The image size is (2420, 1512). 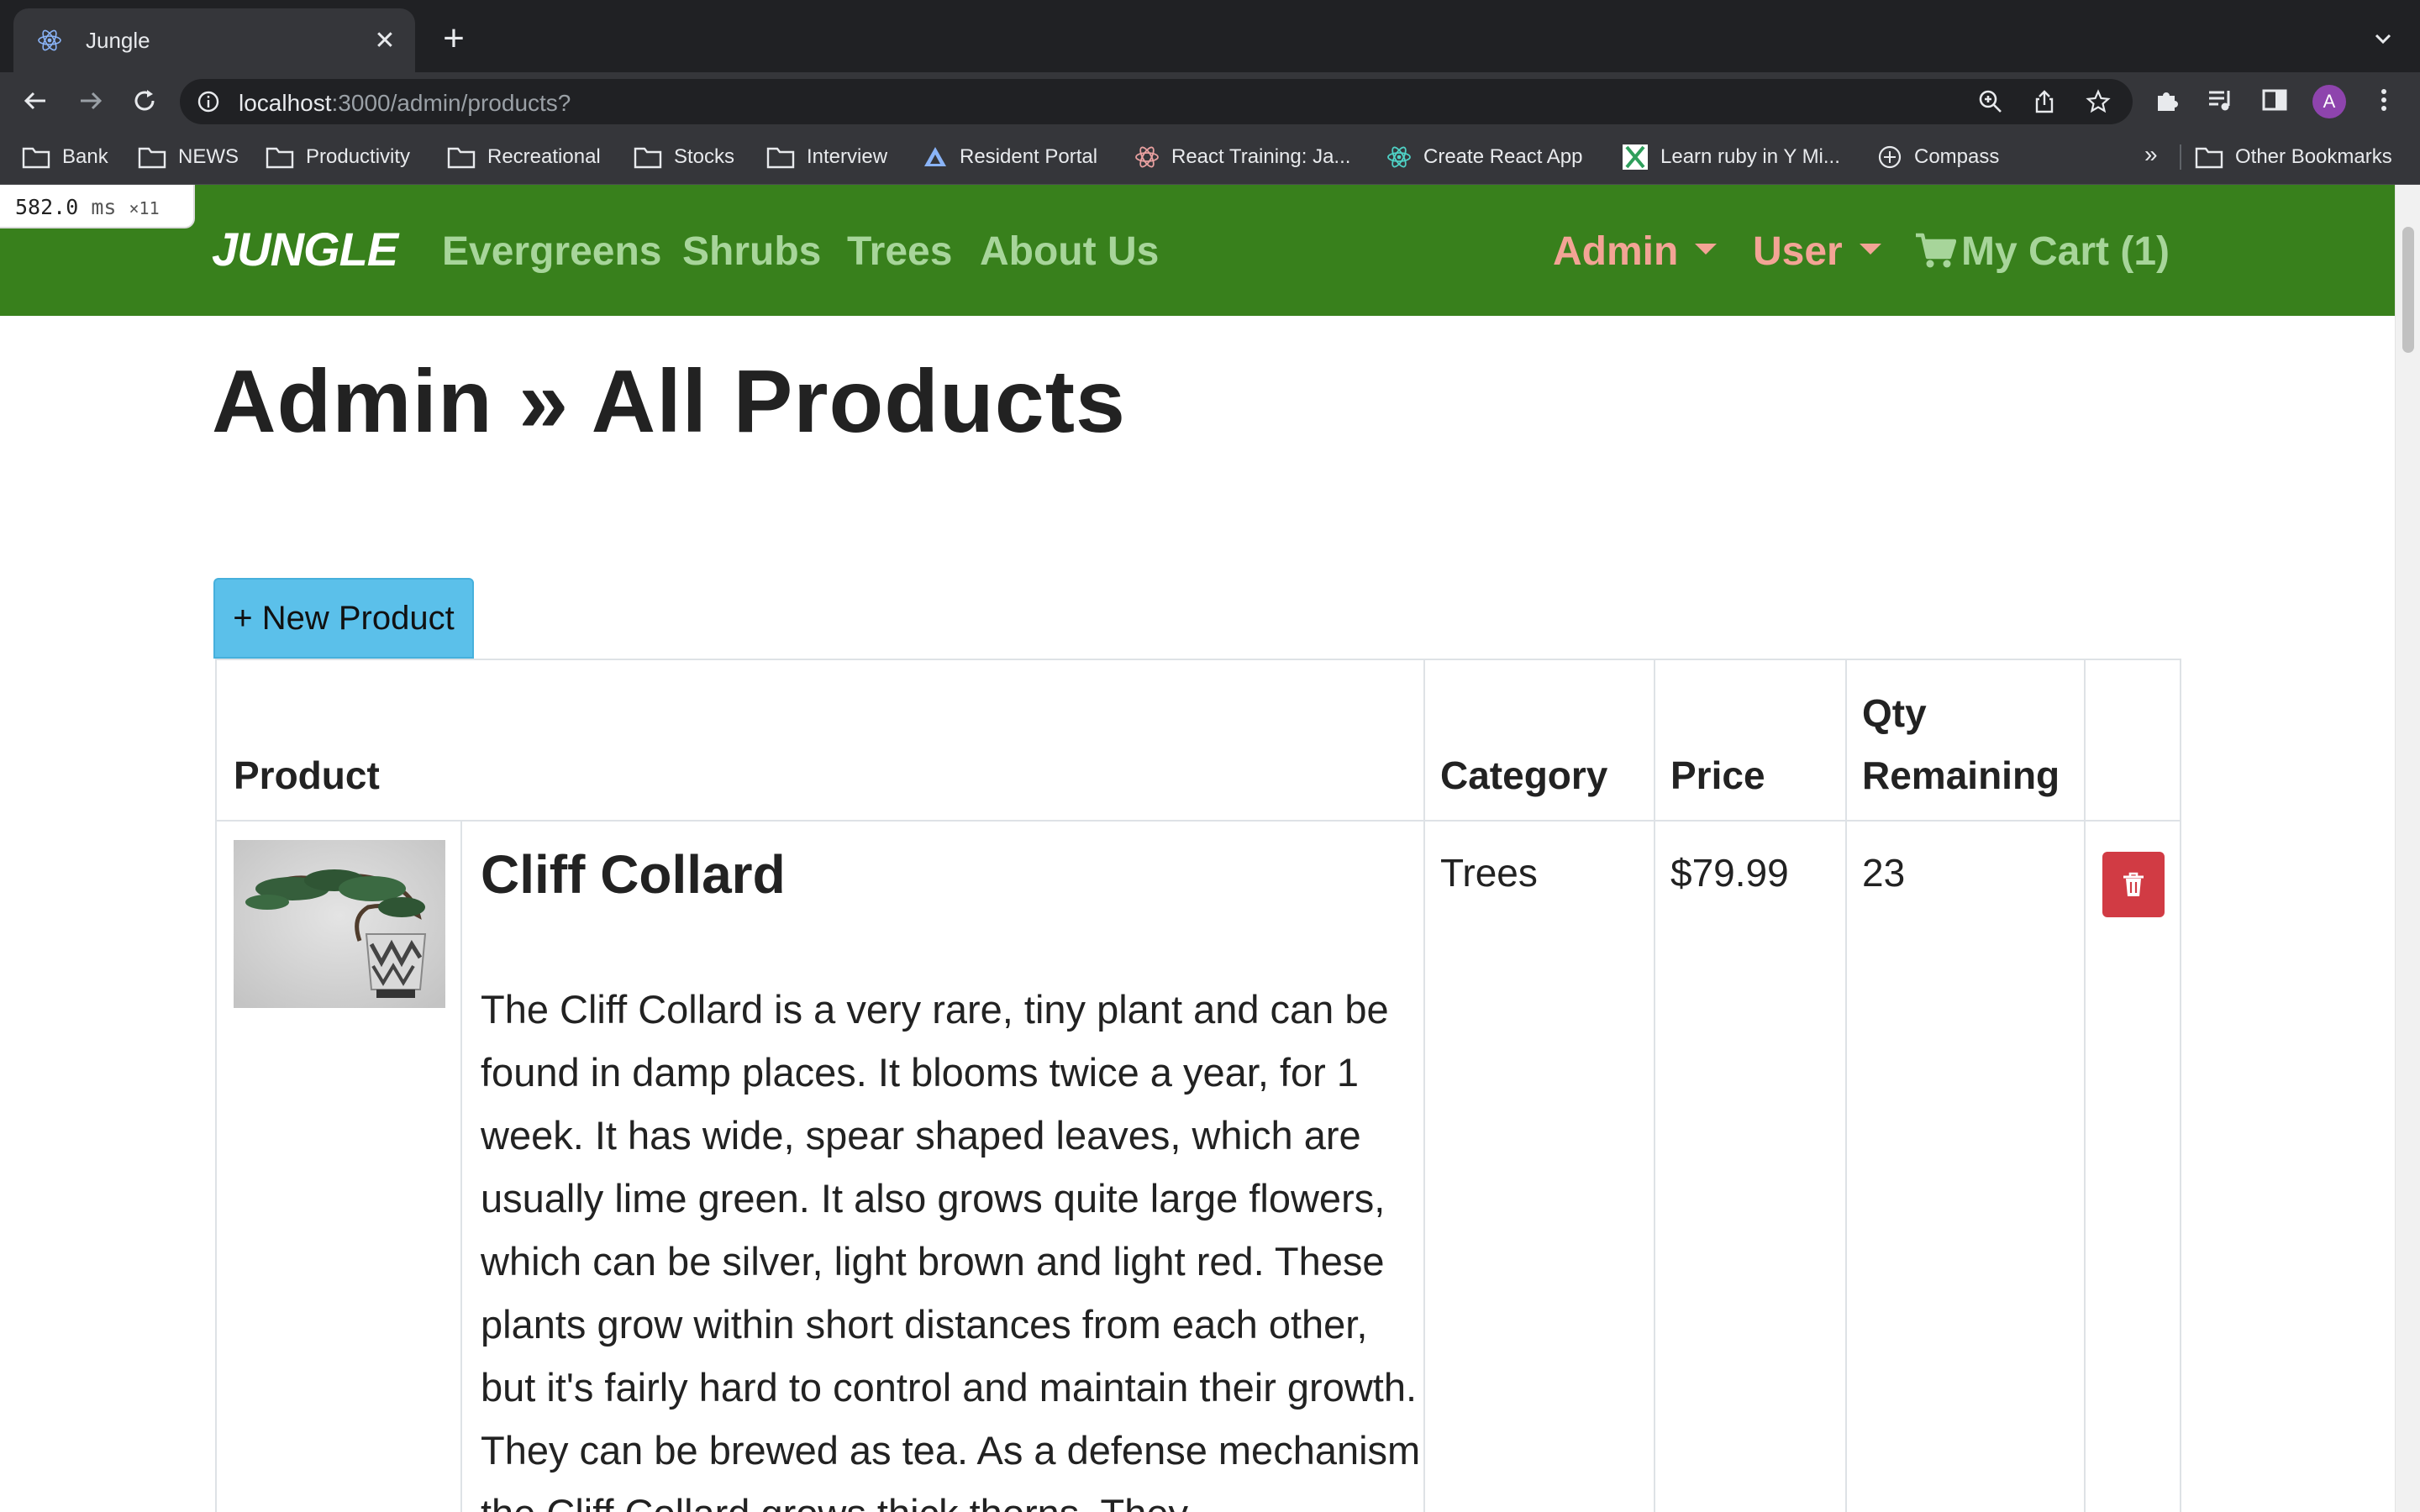 What do you see at coordinates (1503, 156) in the screenshot?
I see `bookmark-label: Create React App` at bounding box center [1503, 156].